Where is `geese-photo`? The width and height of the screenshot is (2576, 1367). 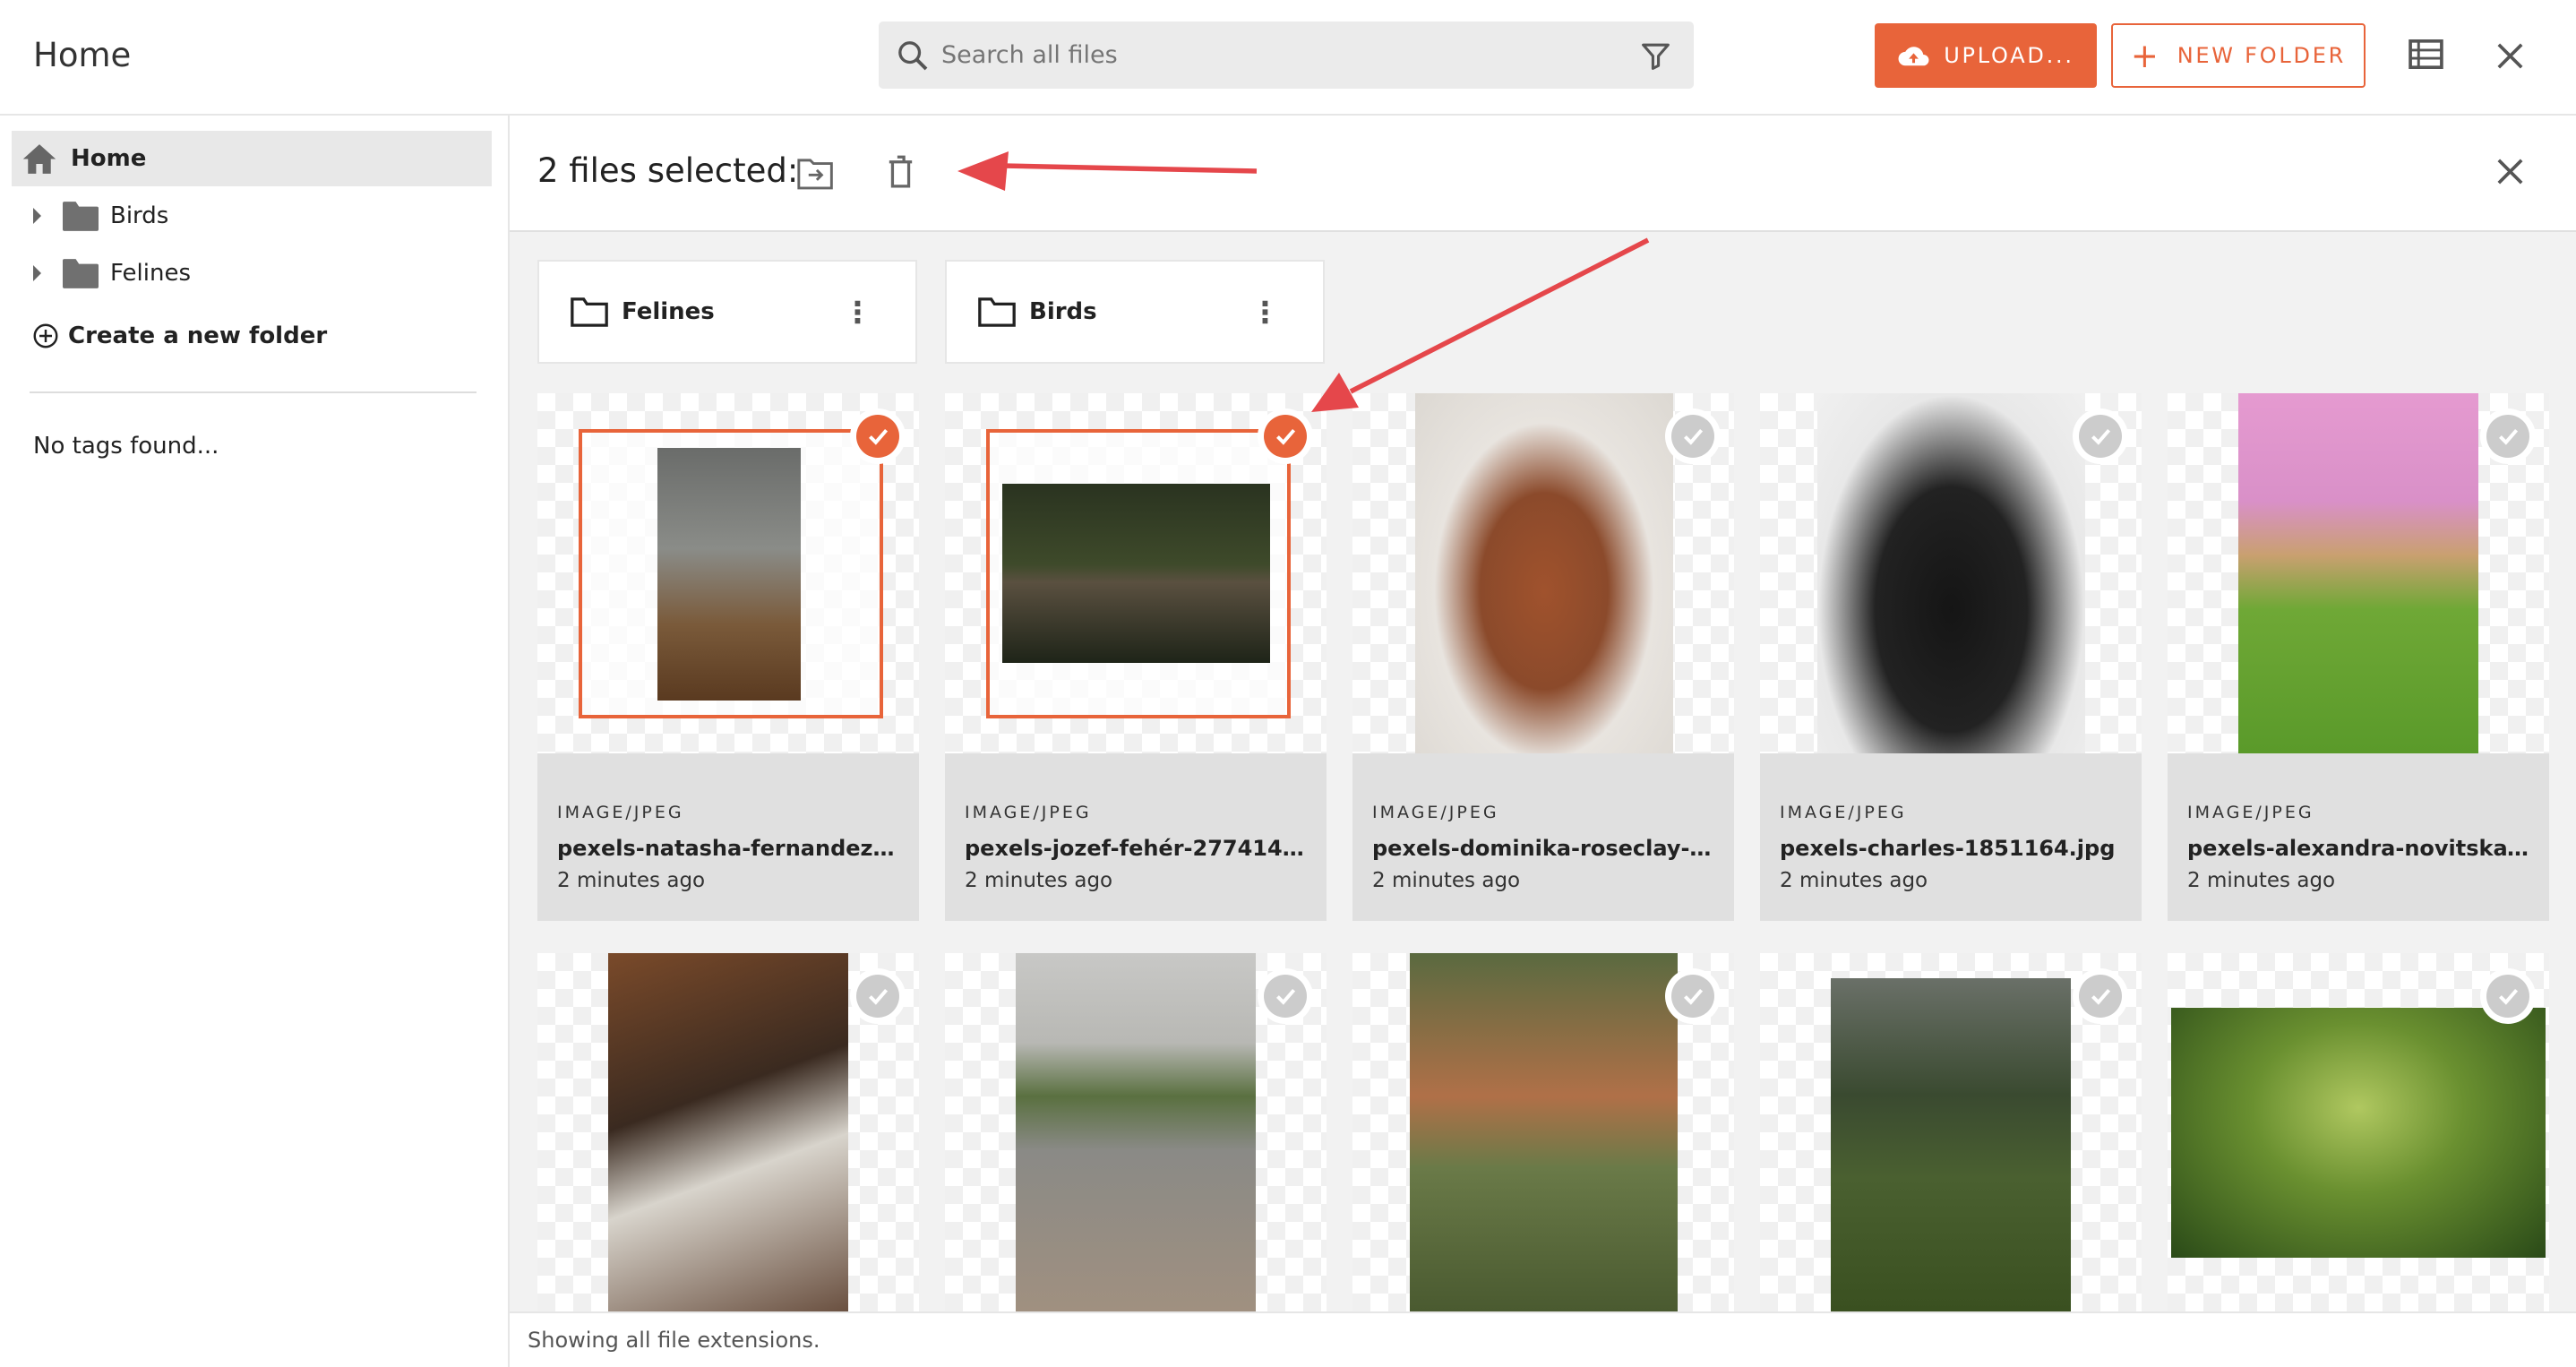
geese-photo is located at coordinates (1136, 1132).